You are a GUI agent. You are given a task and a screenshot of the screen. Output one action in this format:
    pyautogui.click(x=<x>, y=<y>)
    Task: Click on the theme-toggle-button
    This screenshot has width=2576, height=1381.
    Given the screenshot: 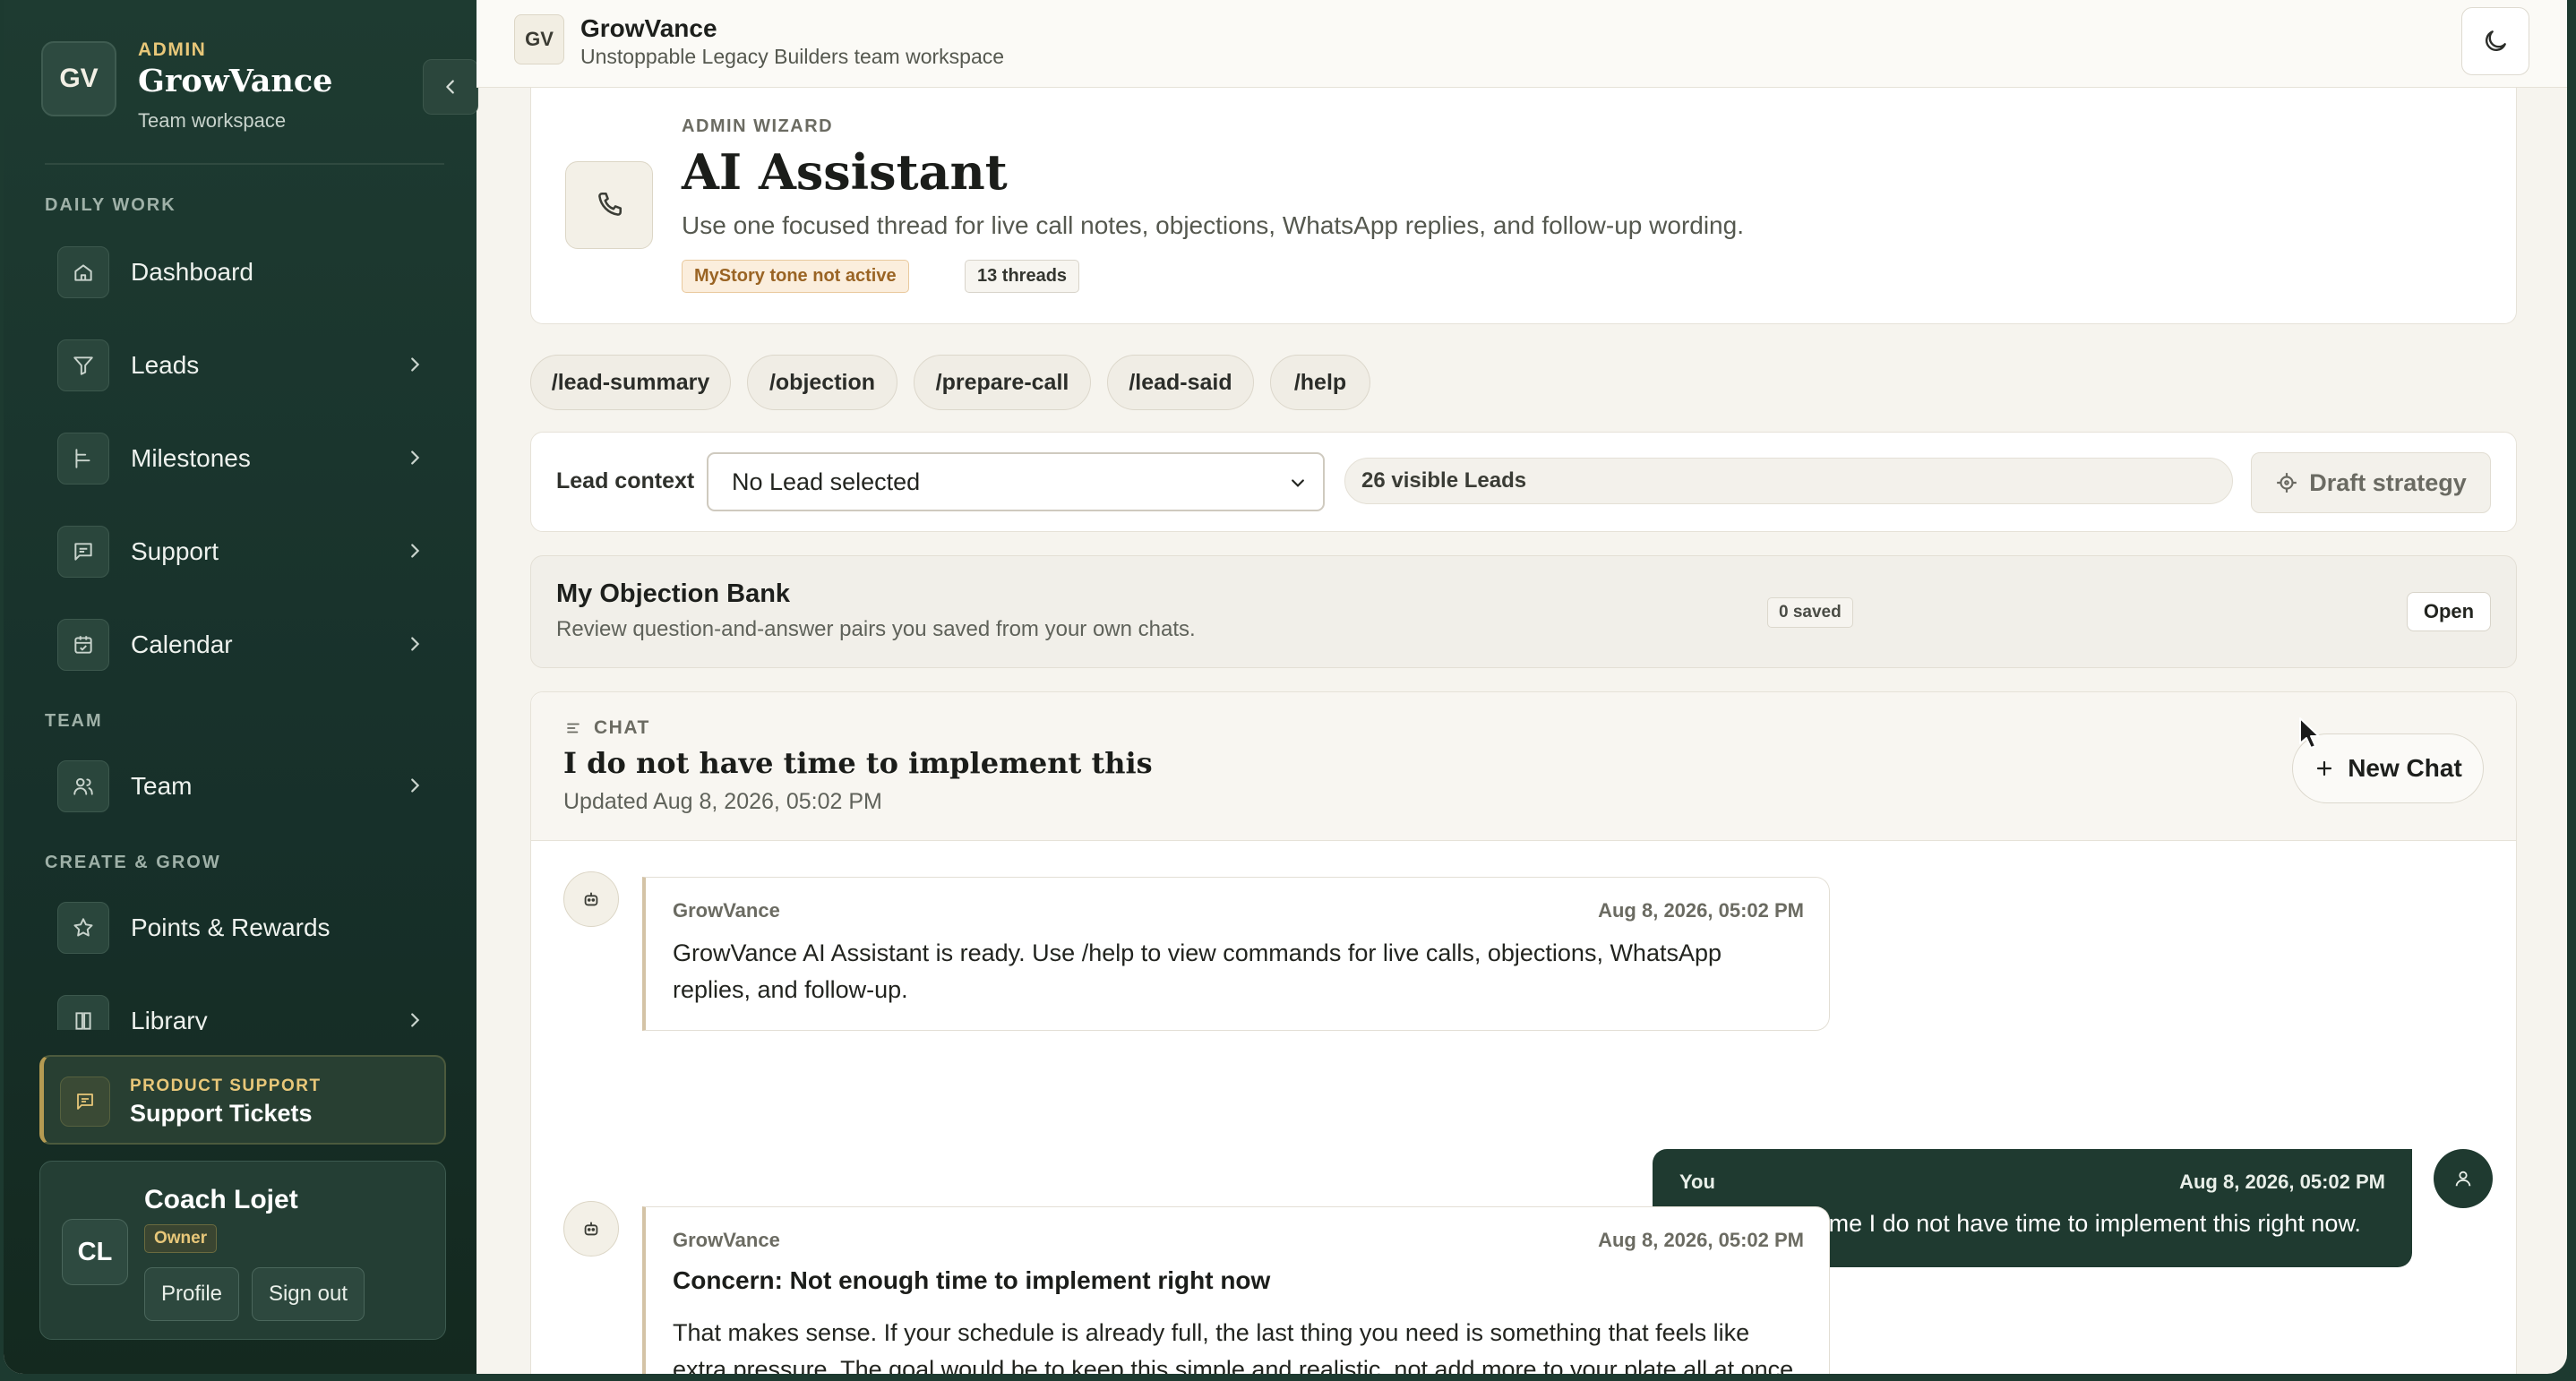 What is the action you would take?
    pyautogui.click(x=2495, y=41)
    